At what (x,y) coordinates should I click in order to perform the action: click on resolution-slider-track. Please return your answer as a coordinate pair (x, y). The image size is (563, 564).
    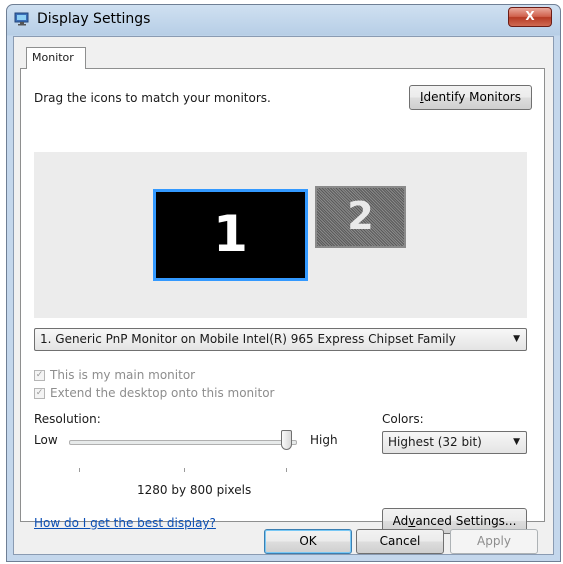
    Looking at the image, I should click on (183, 442).